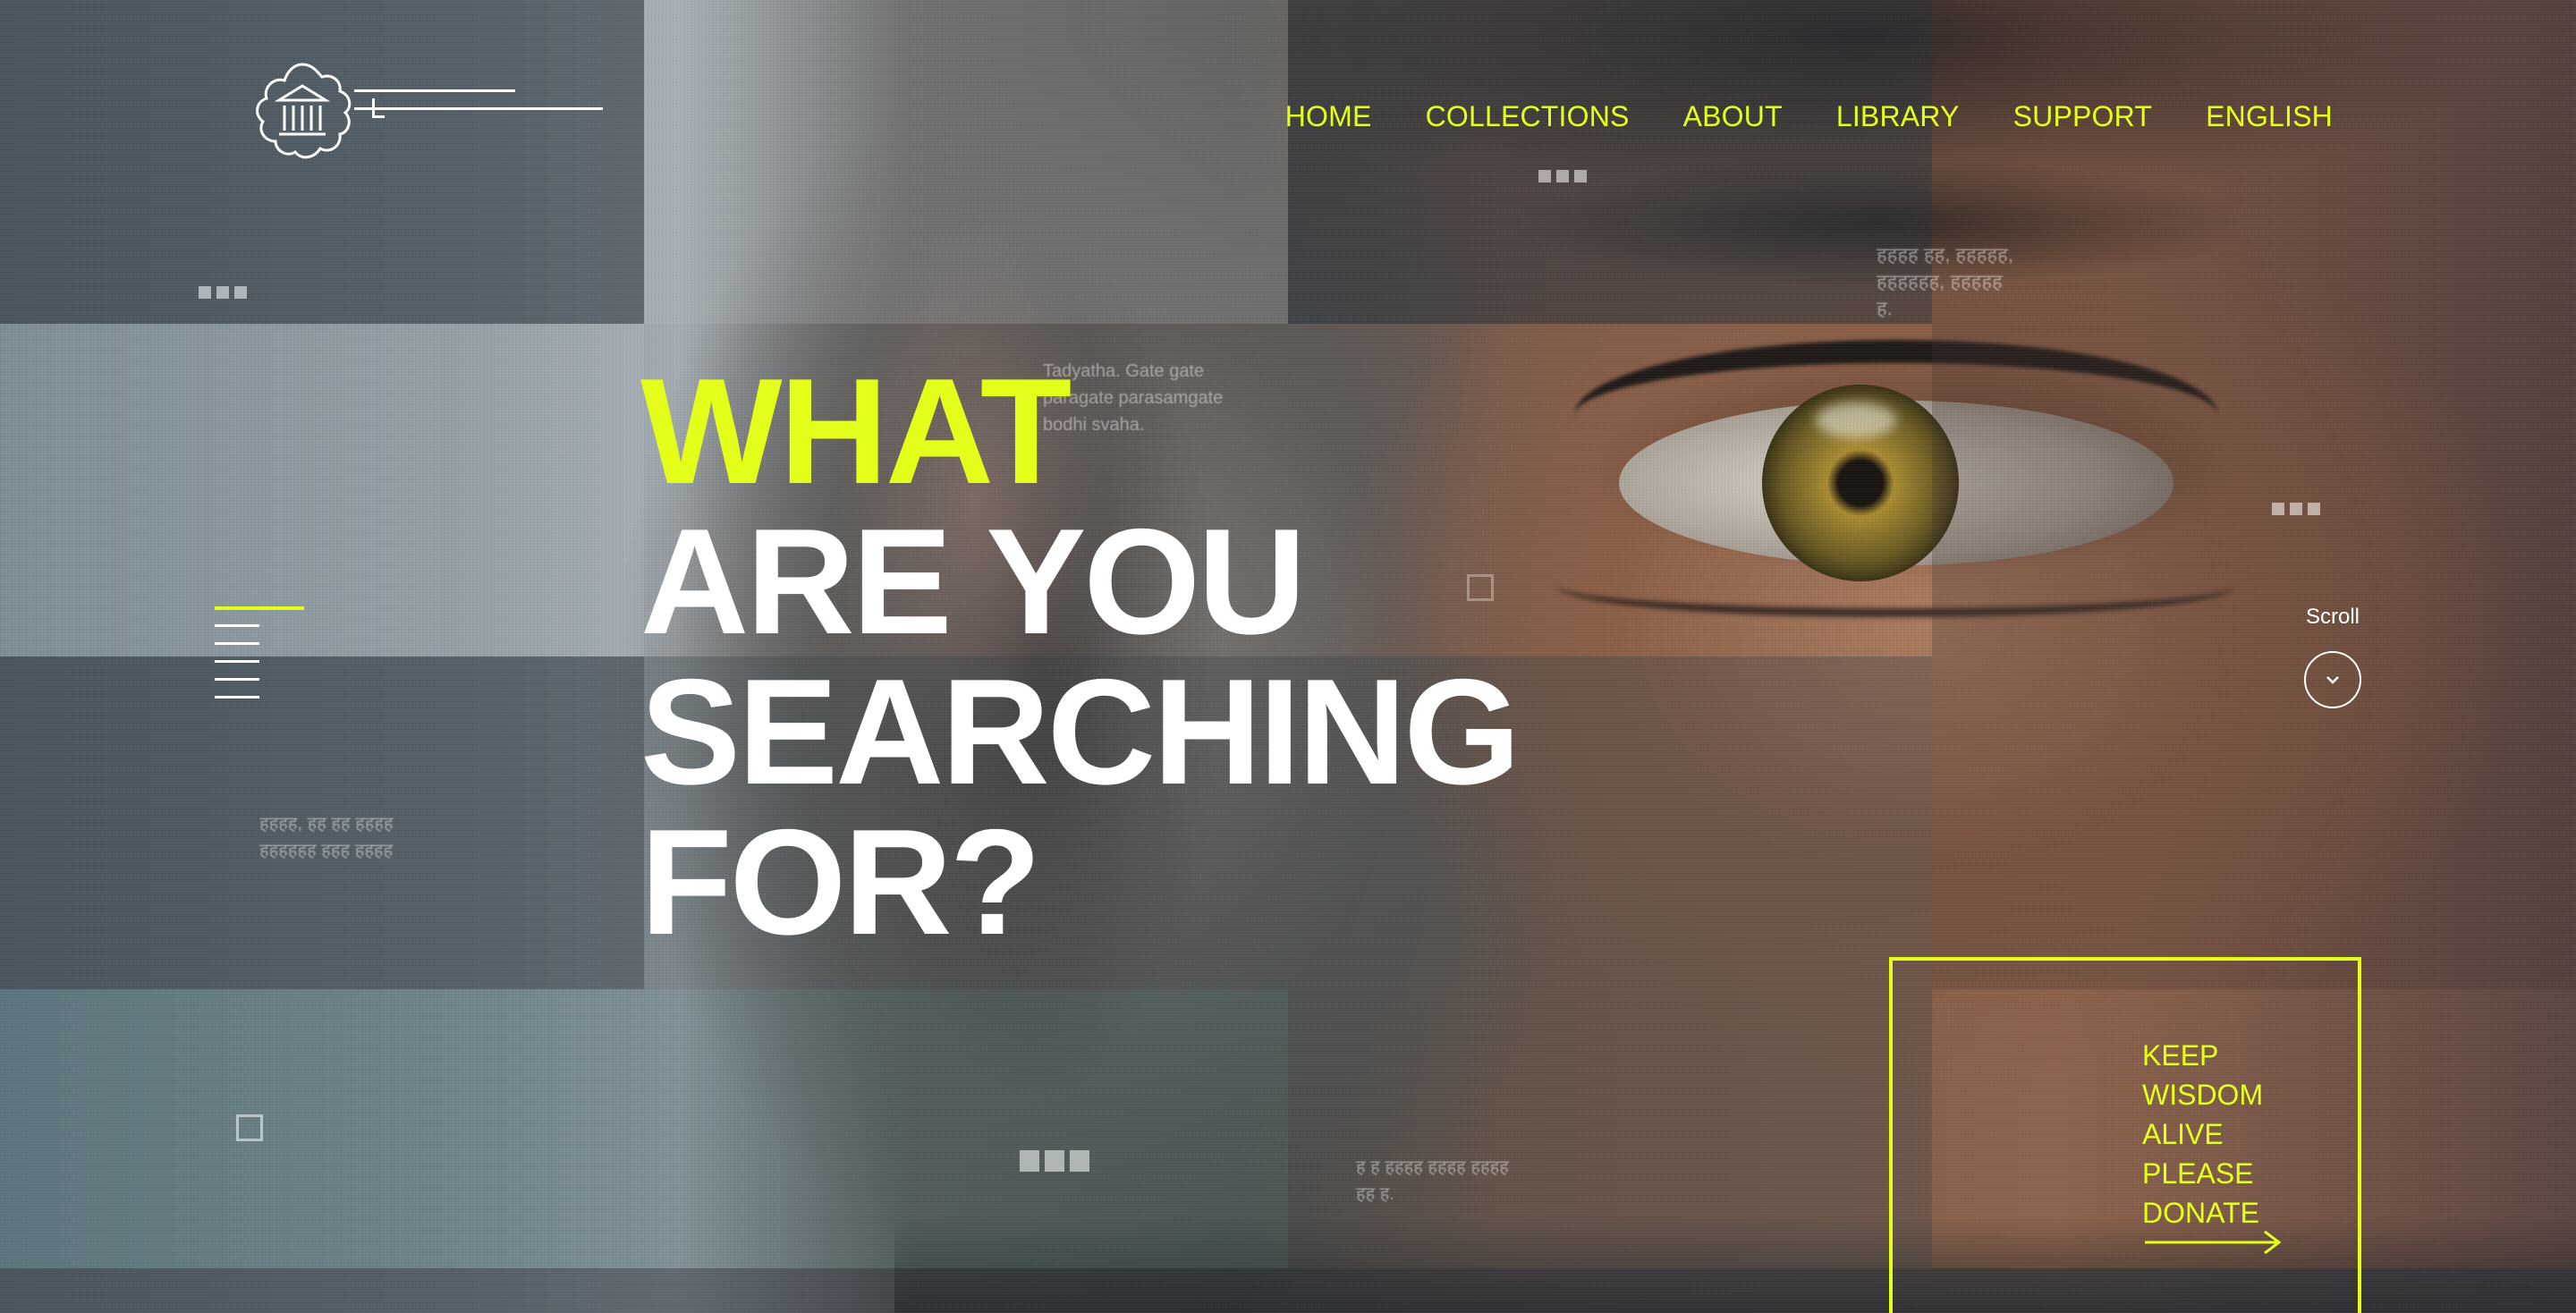 The image size is (2576, 1313). What do you see at coordinates (479, 125) in the screenshot?
I see `logo-wordmark-lines` at bounding box center [479, 125].